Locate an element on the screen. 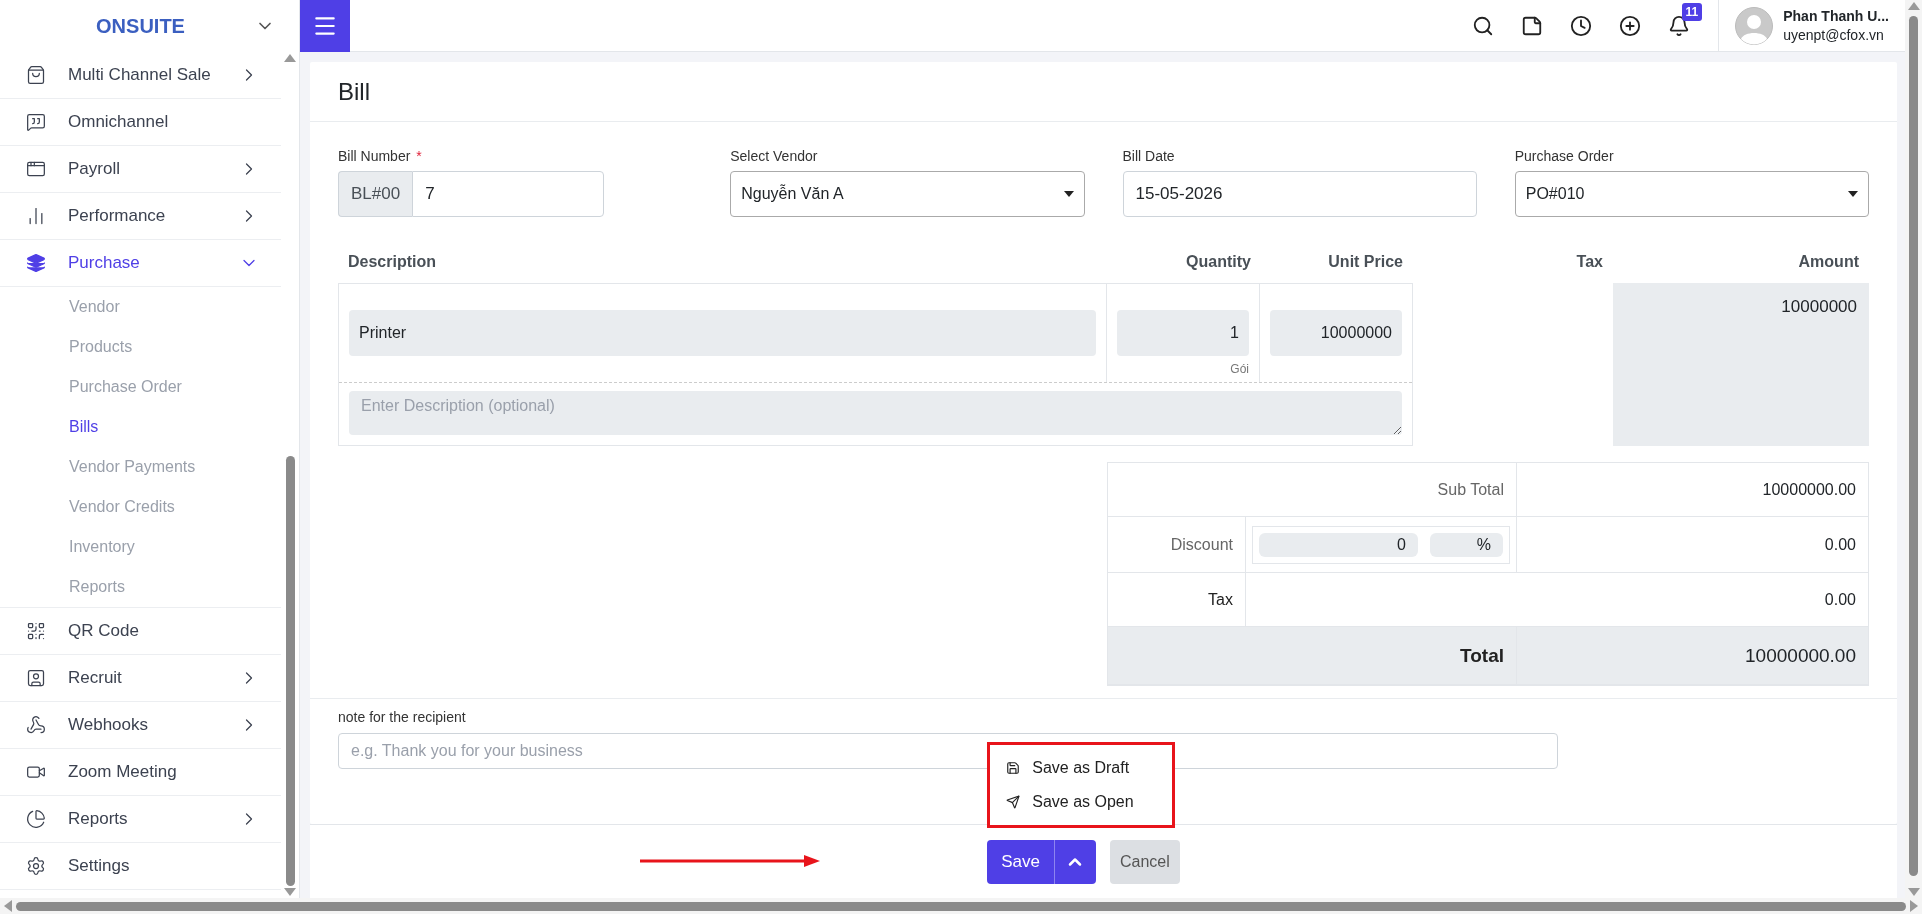 The width and height of the screenshot is (1922, 914). search-icon is located at coordinates (1483, 25).